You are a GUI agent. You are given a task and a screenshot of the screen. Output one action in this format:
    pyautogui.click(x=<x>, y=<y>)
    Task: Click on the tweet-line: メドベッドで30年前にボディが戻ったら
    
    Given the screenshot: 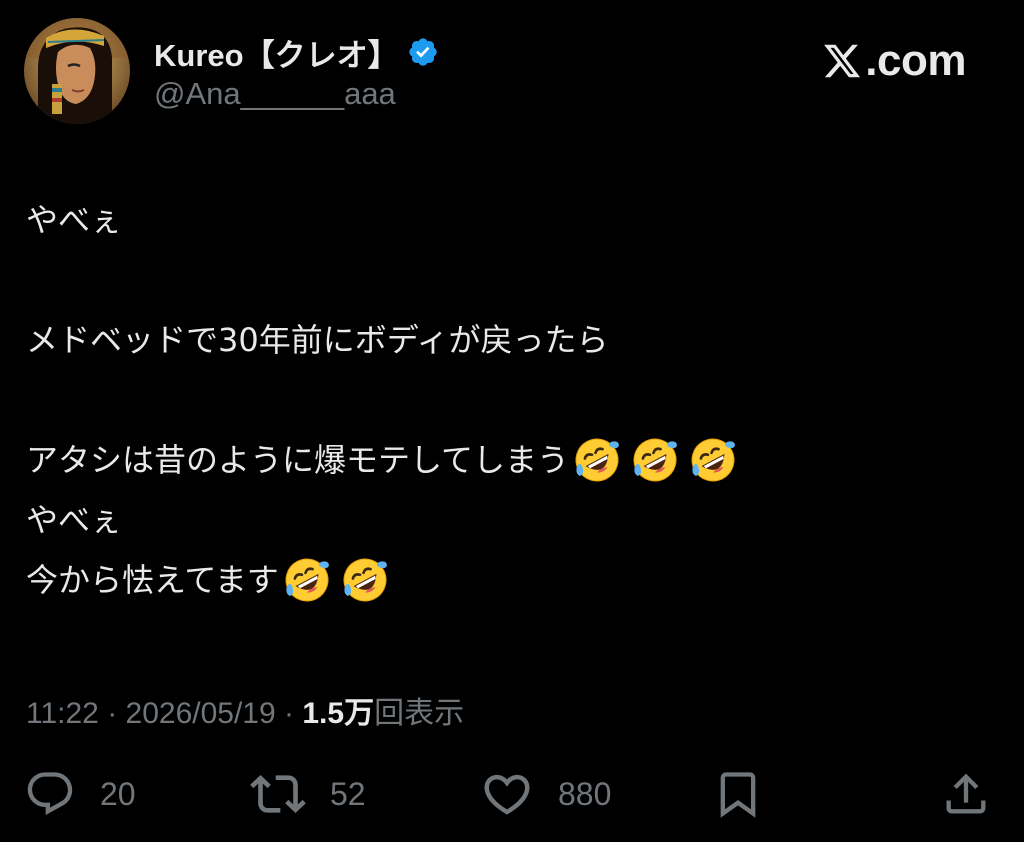 What is the action you would take?
    pyautogui.click(x=506, y=340)
    